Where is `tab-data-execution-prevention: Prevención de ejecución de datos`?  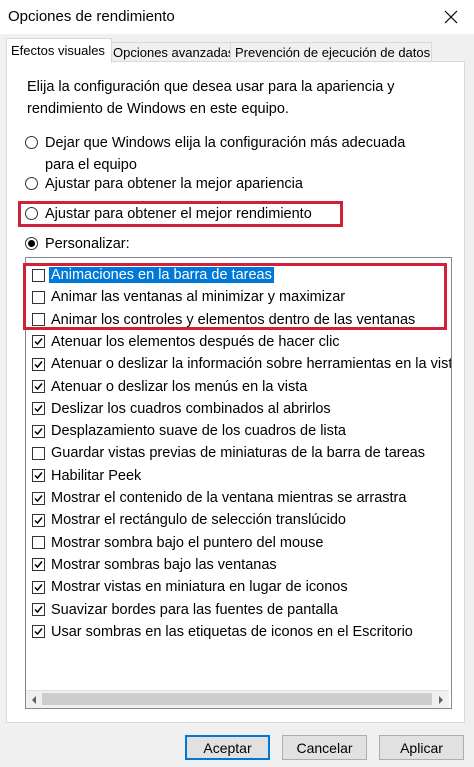 tab-data-execution-prevention: Prevención de ejecución de datos is located at coordinates (331, 52).